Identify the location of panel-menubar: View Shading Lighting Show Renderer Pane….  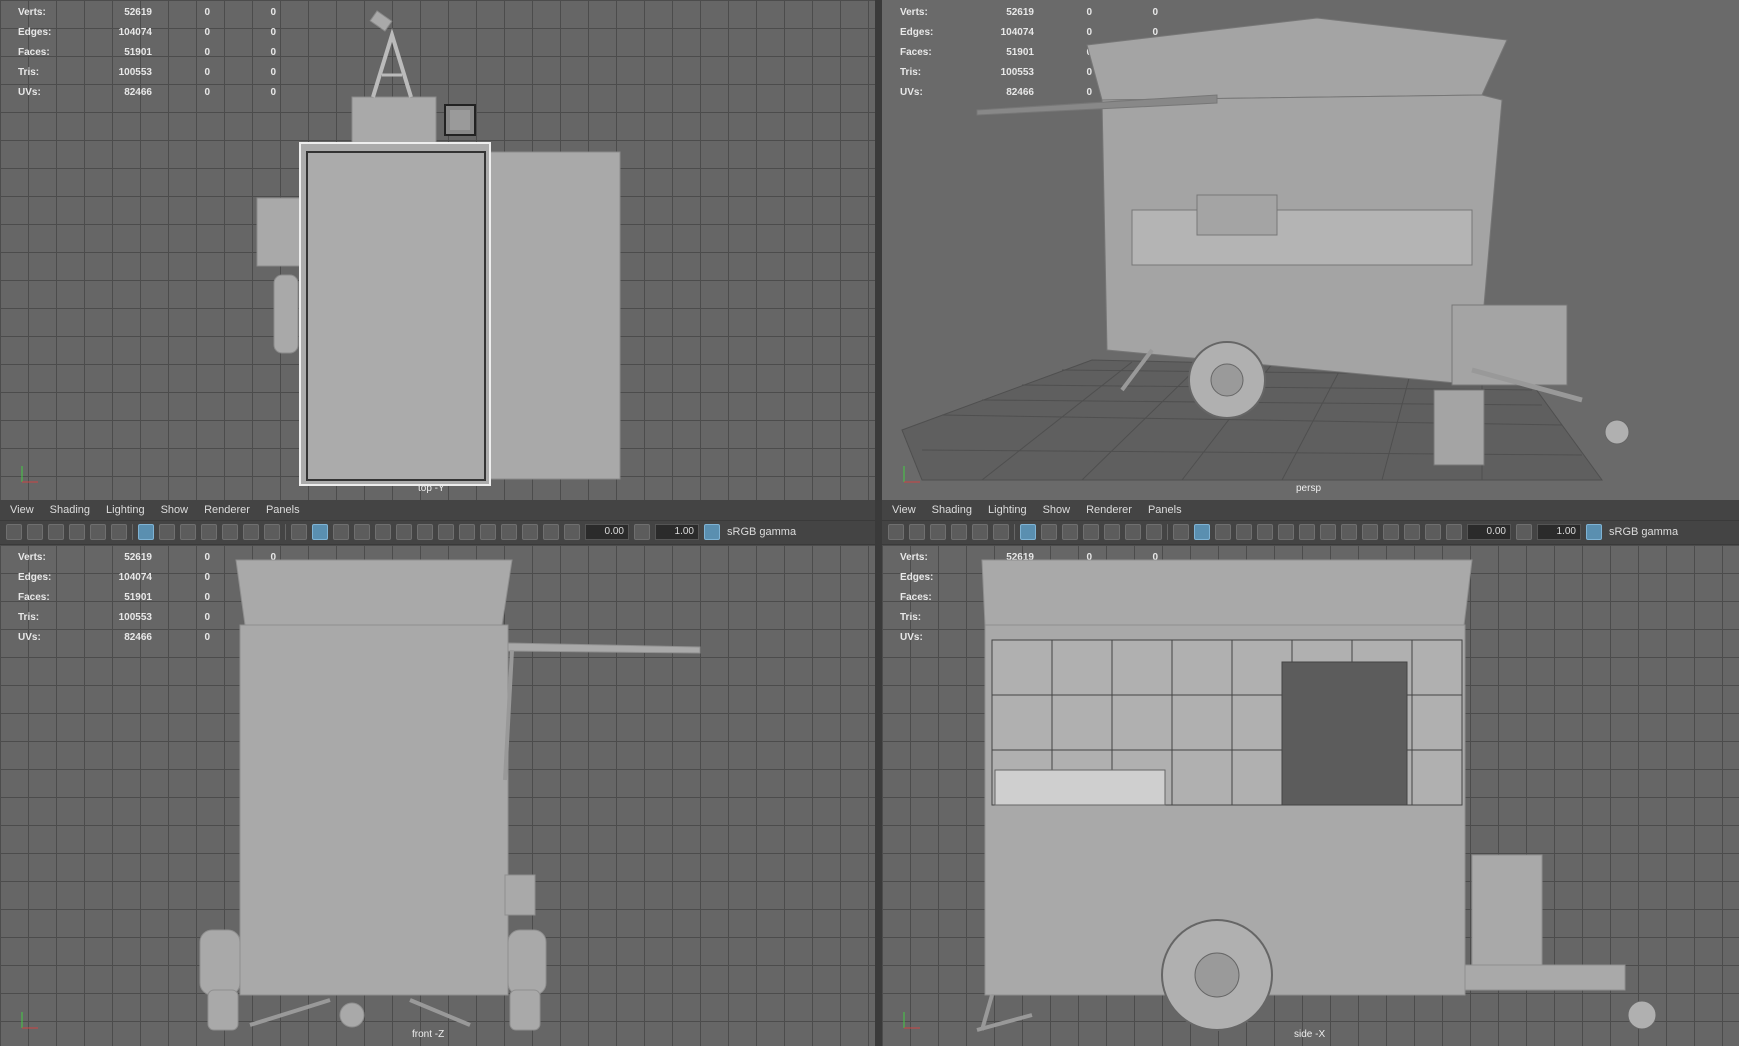
(437, 510).